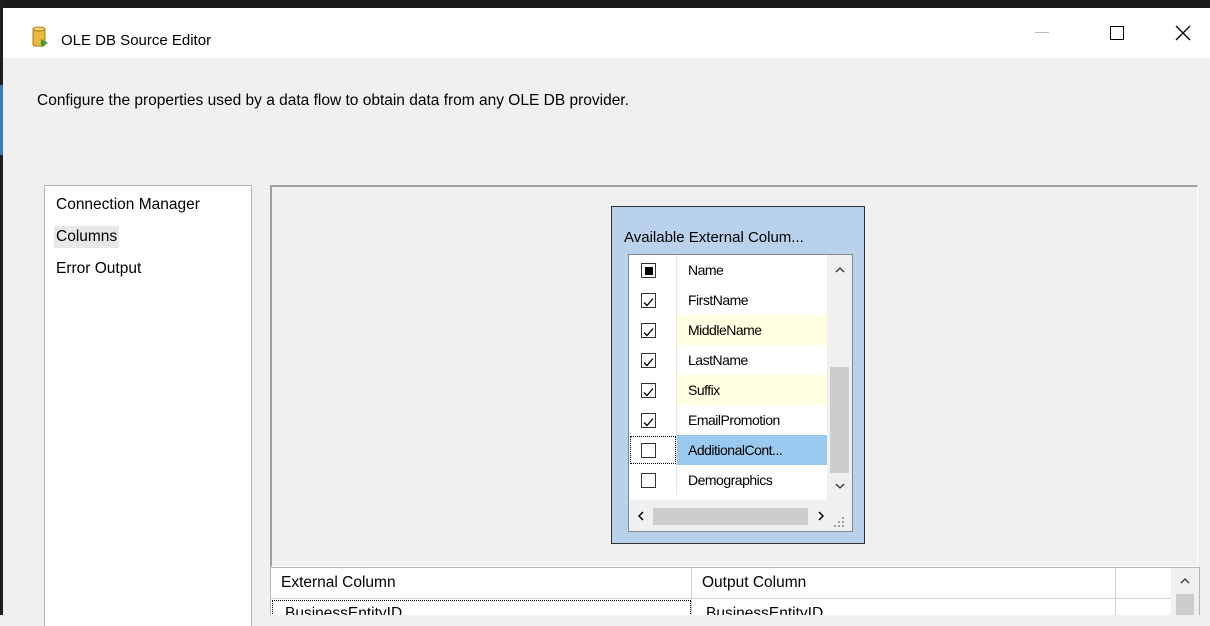 This screenshot has width=1210, height=626. I want to click on chevron-right-icon, so click(821, 515).